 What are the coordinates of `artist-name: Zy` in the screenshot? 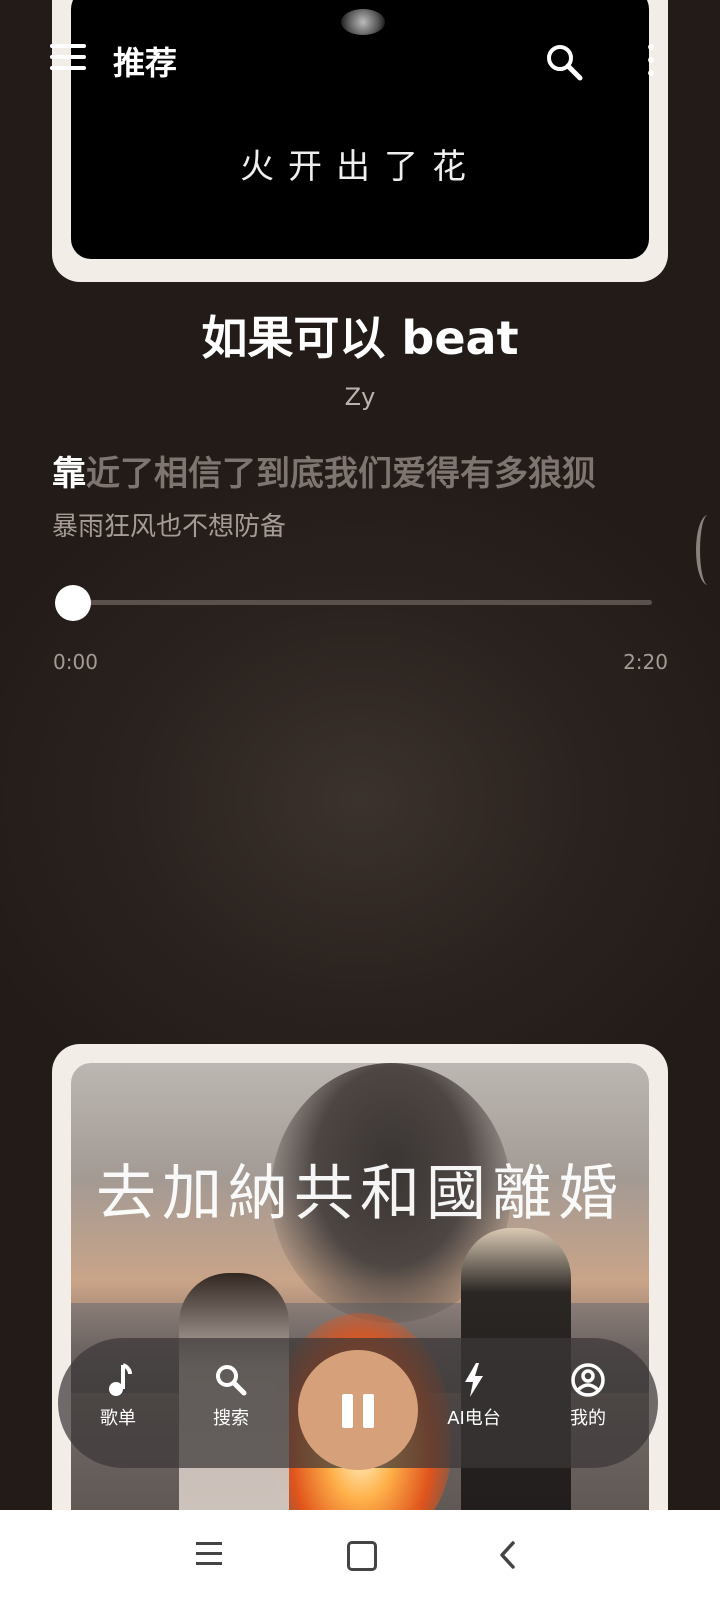 It's located at (360, 397).